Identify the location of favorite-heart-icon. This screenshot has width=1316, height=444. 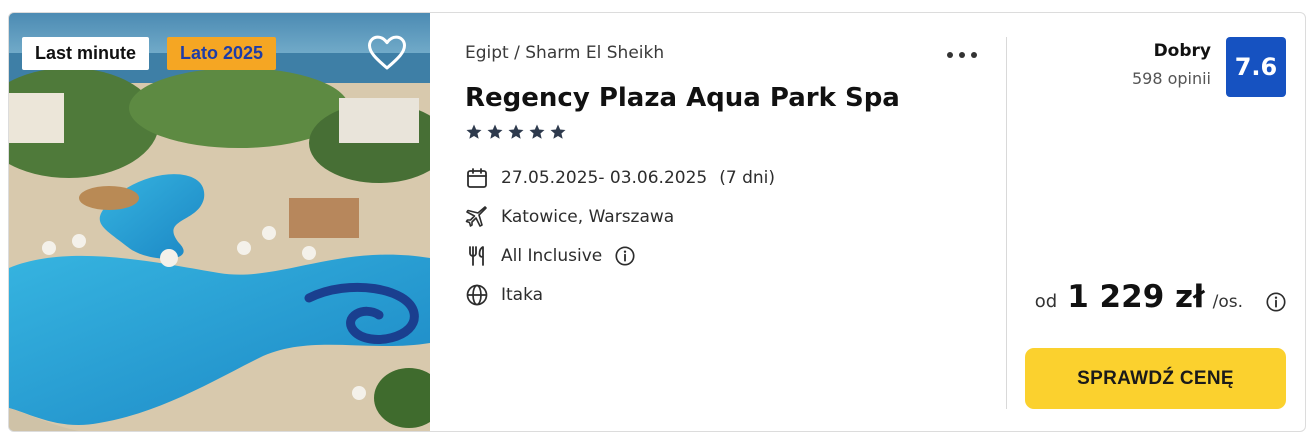
(387, 53).